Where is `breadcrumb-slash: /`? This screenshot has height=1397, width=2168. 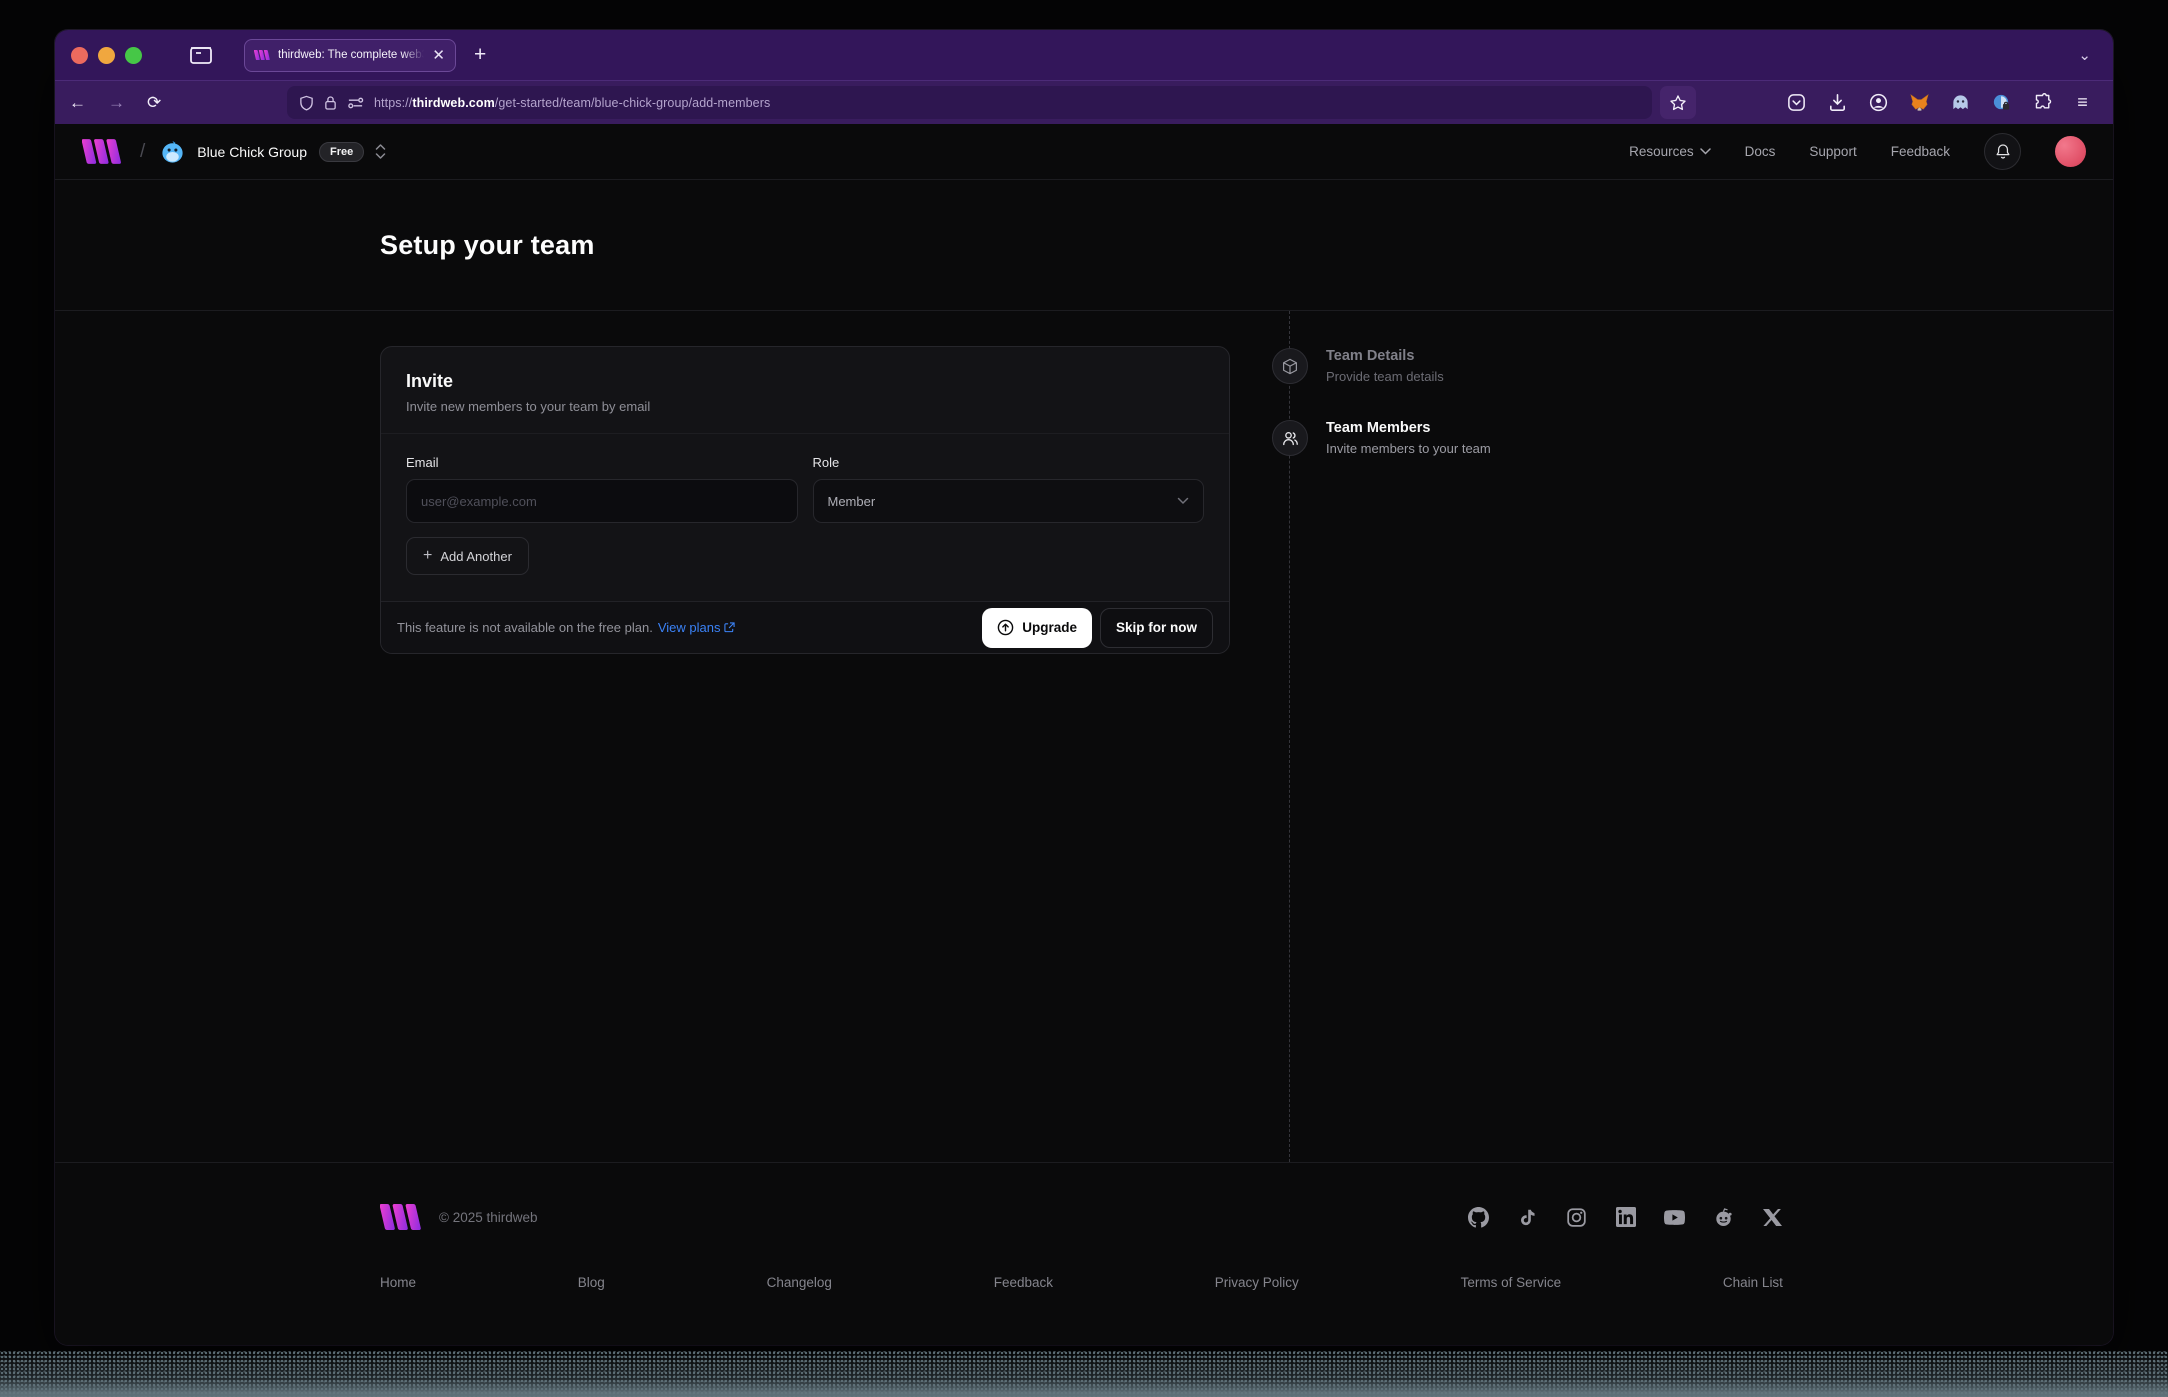
breadcrumb-slash: / is located at coordinates (143, 151).